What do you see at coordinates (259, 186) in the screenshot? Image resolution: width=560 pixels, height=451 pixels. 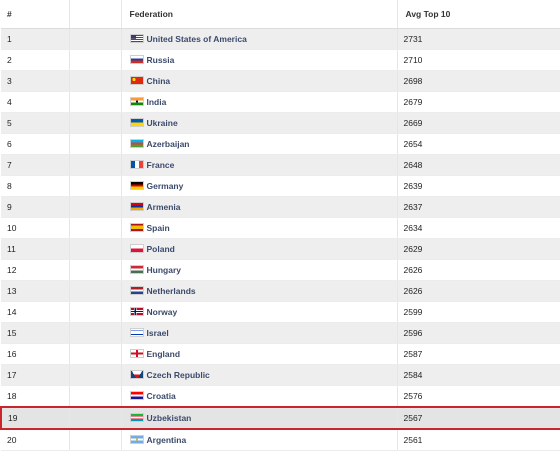 I see `federation-cell: Germany` at bounding box center [259, 186].